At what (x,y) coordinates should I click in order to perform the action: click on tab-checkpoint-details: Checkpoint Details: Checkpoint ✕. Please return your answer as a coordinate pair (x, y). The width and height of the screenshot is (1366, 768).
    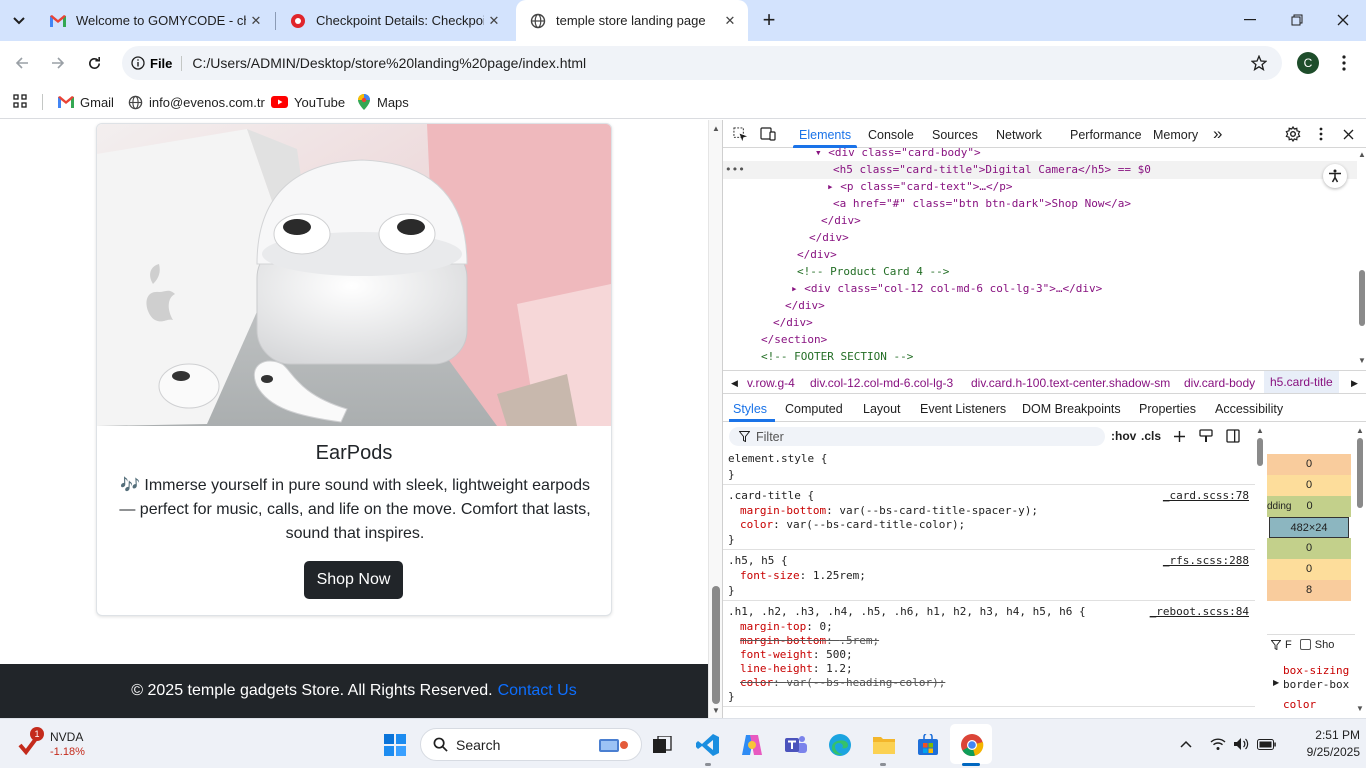
    Looking at the image, I should click on (394, 20).